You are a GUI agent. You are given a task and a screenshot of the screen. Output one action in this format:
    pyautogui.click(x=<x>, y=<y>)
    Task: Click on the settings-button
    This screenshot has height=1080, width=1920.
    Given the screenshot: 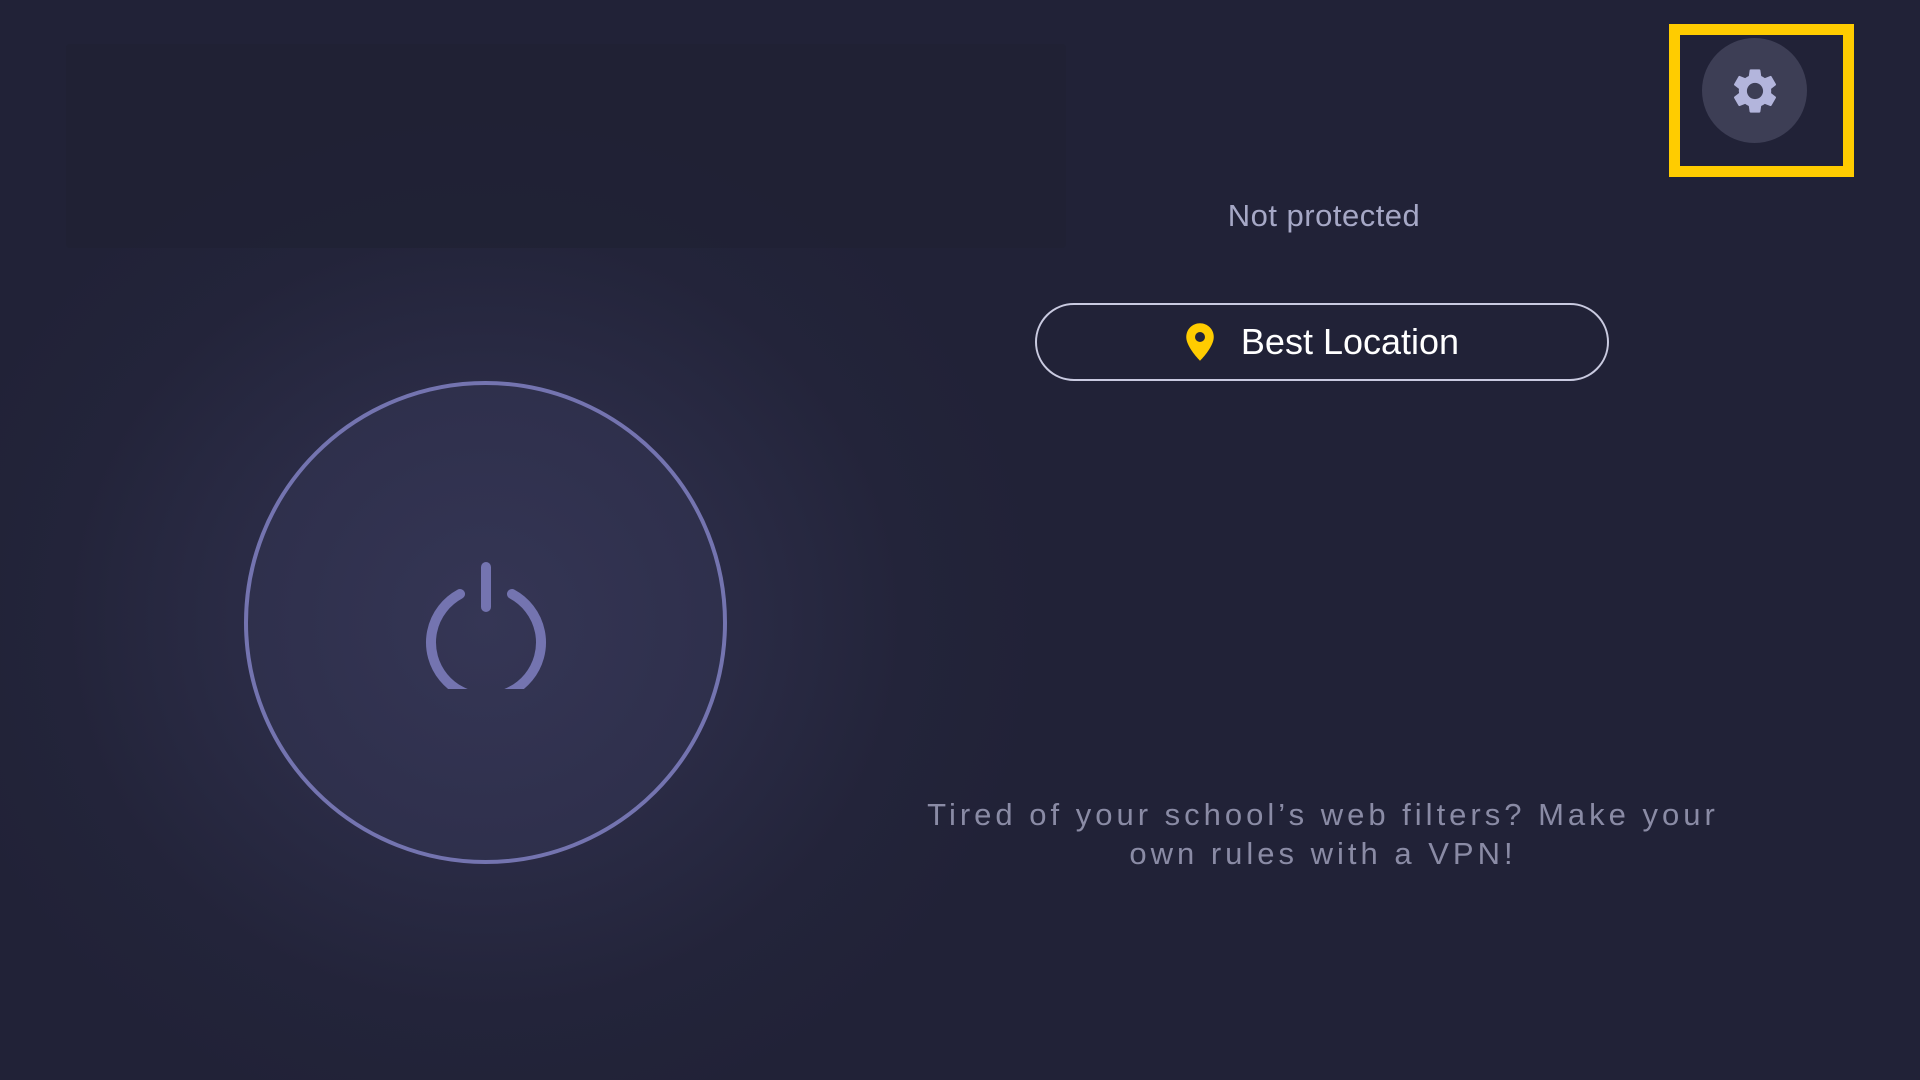 What is the action you would take?
    pyautogui.click(x=1754, y=90)
    